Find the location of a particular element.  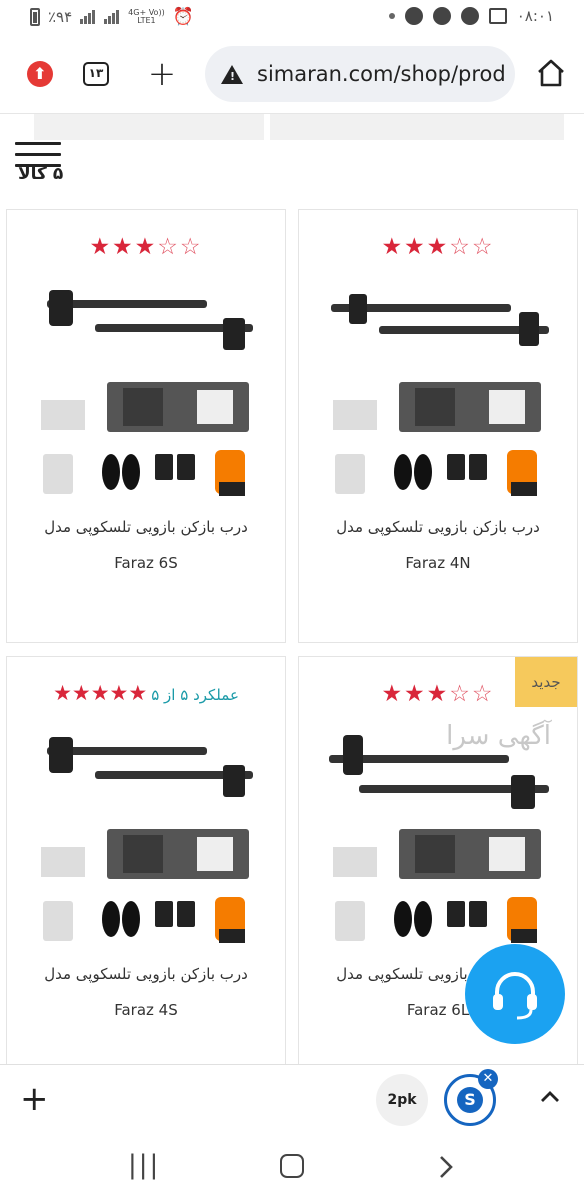

upgrade-button: ⬆ is located at coordinates (40, 74).